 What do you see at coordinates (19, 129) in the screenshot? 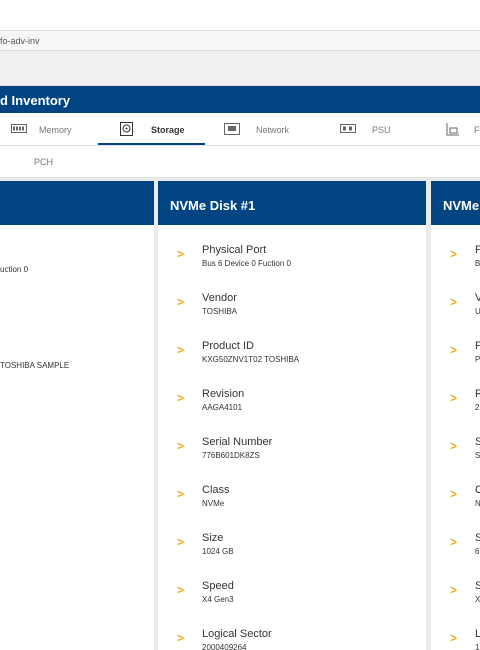
I see `memory-icon` at bounding box center [19, 129].